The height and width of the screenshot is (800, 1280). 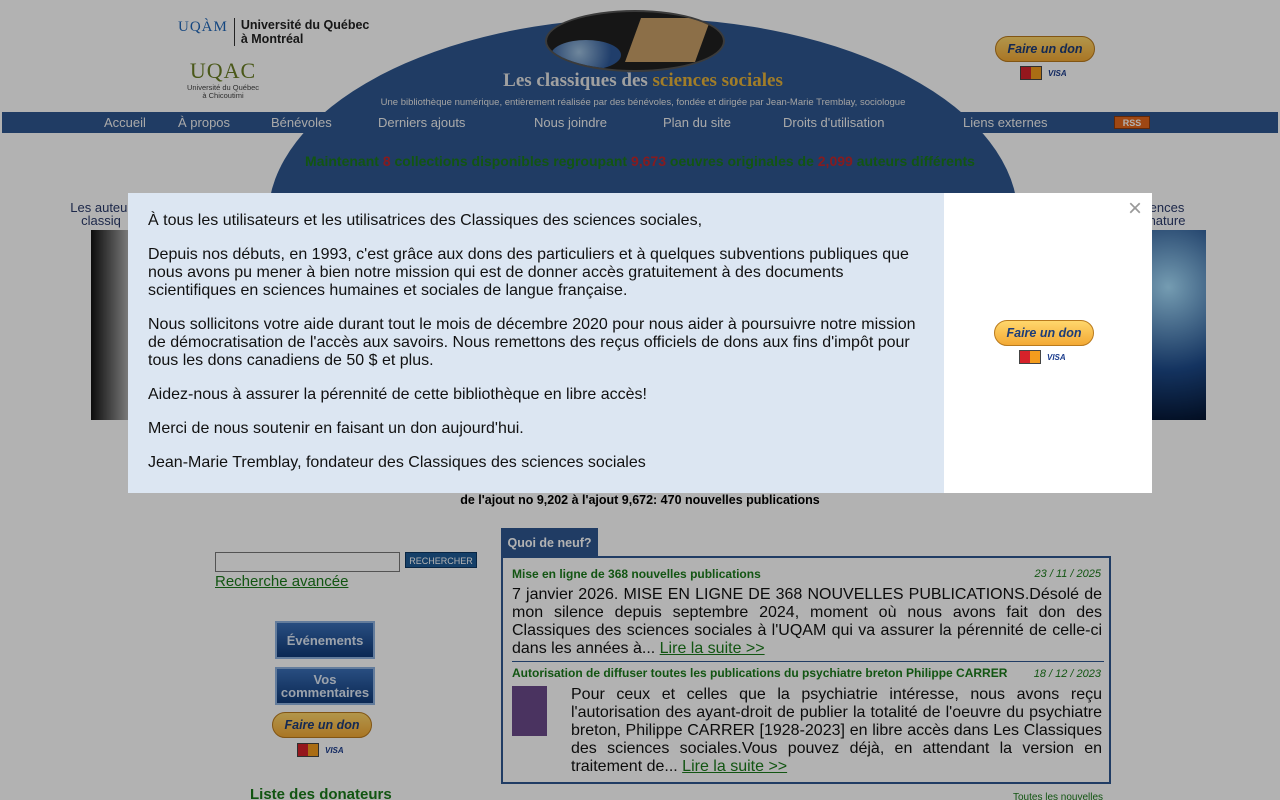 I want to click on modal-donate-button: Faire un don, so click(x=1044, y=333).